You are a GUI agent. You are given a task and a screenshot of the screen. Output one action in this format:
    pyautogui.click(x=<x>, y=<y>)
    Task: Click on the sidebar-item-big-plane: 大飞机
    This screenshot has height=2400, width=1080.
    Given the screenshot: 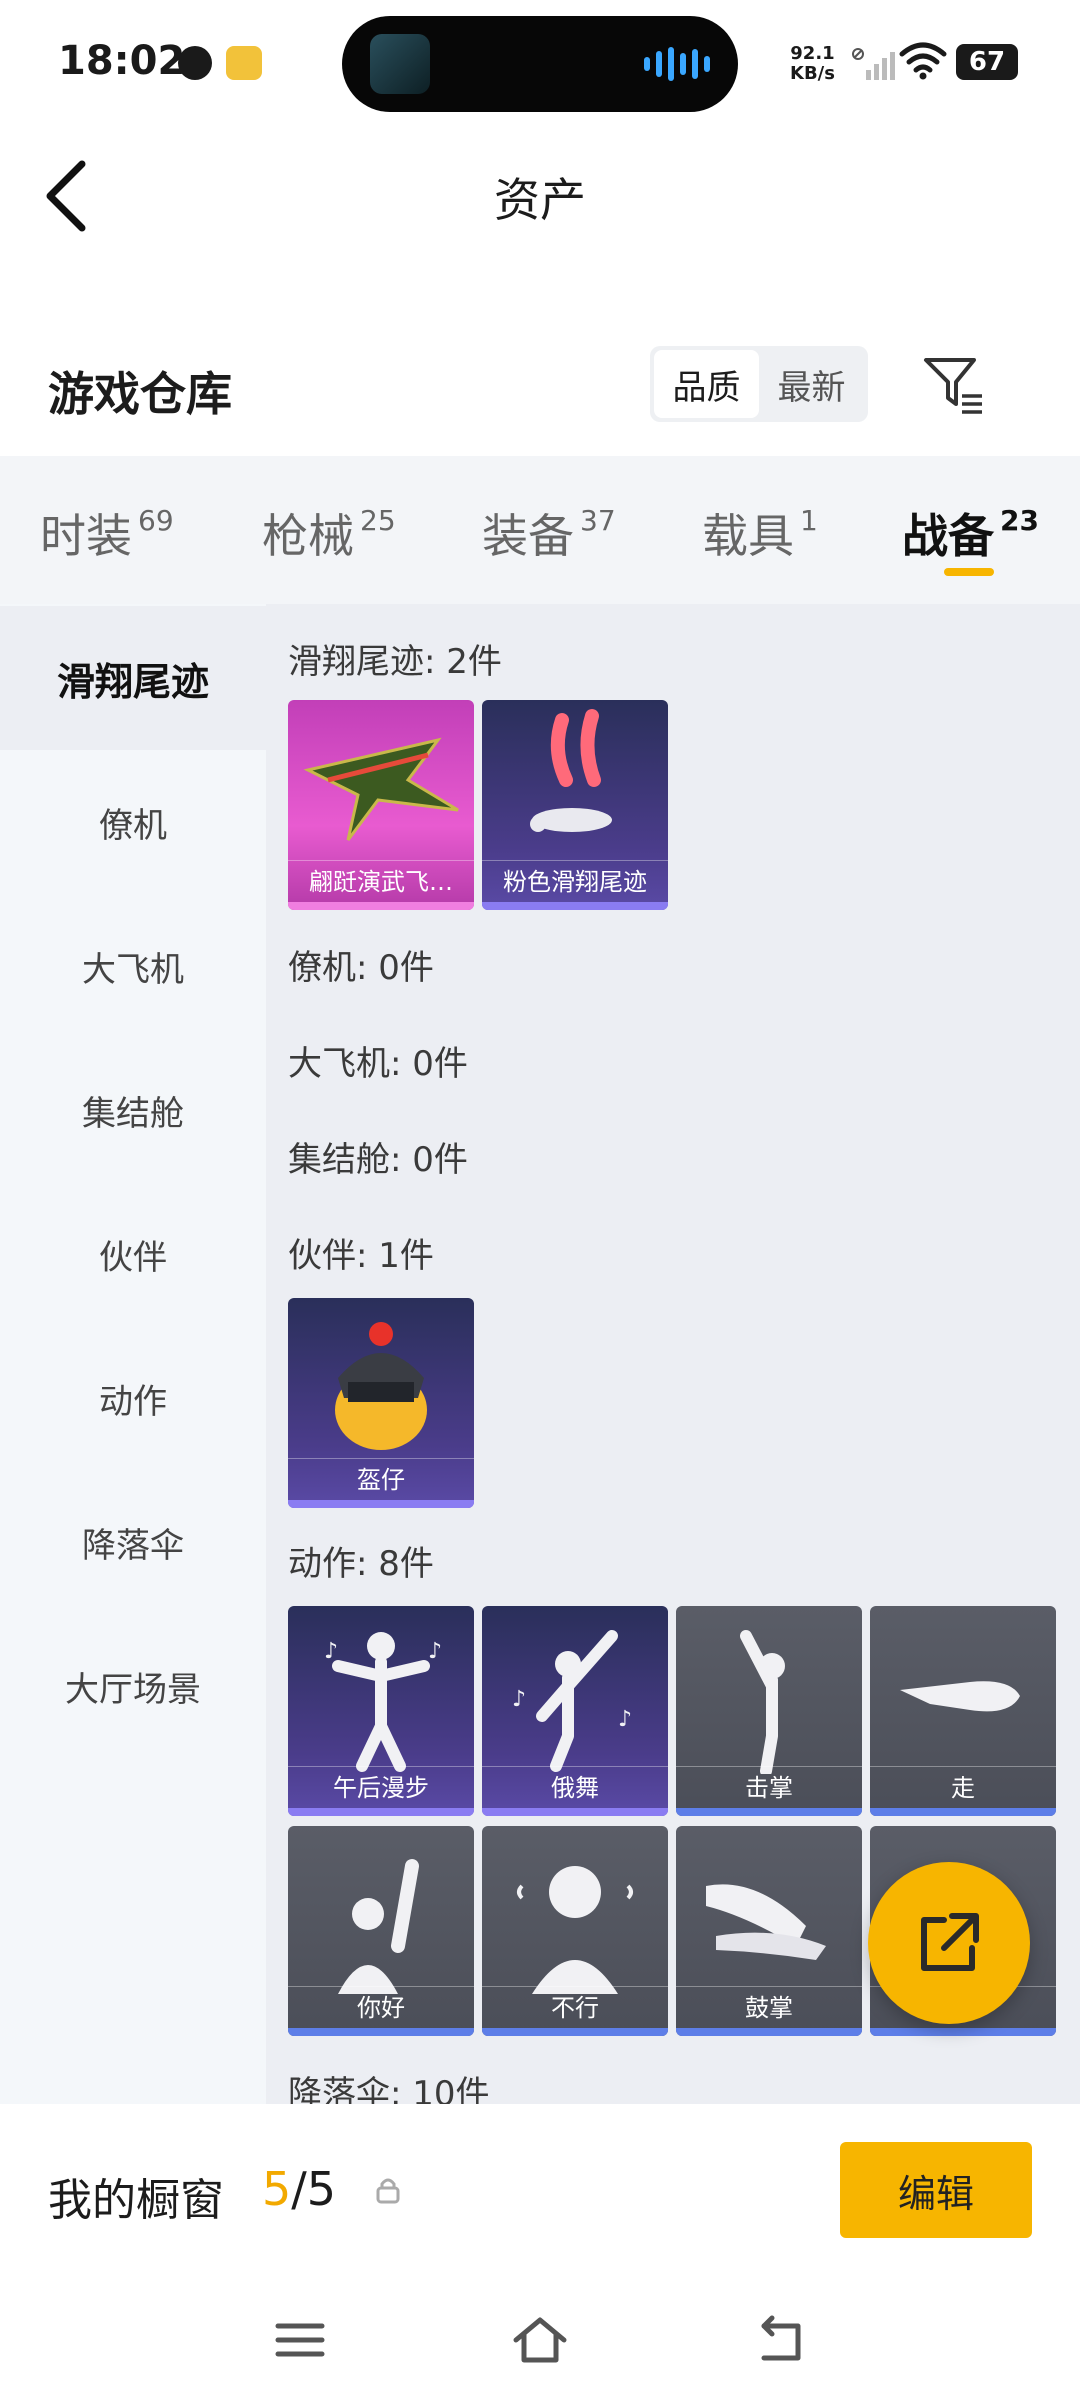 What is the action you would take?
    pyautogui.click(x=133, y=966)
    